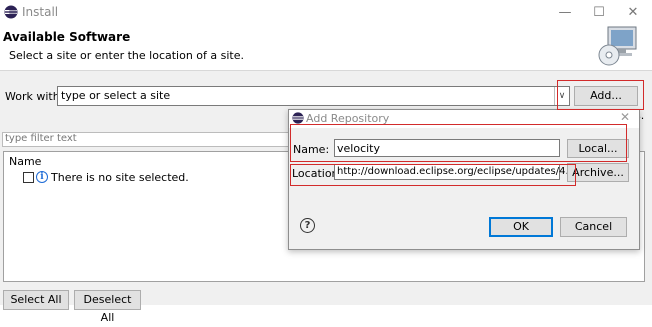 This screenshot has height=327, width=652. What do you see at coordinates (40, 12) in the screenshot?
I see `window-title: Install` at bounding box center [40, 12].